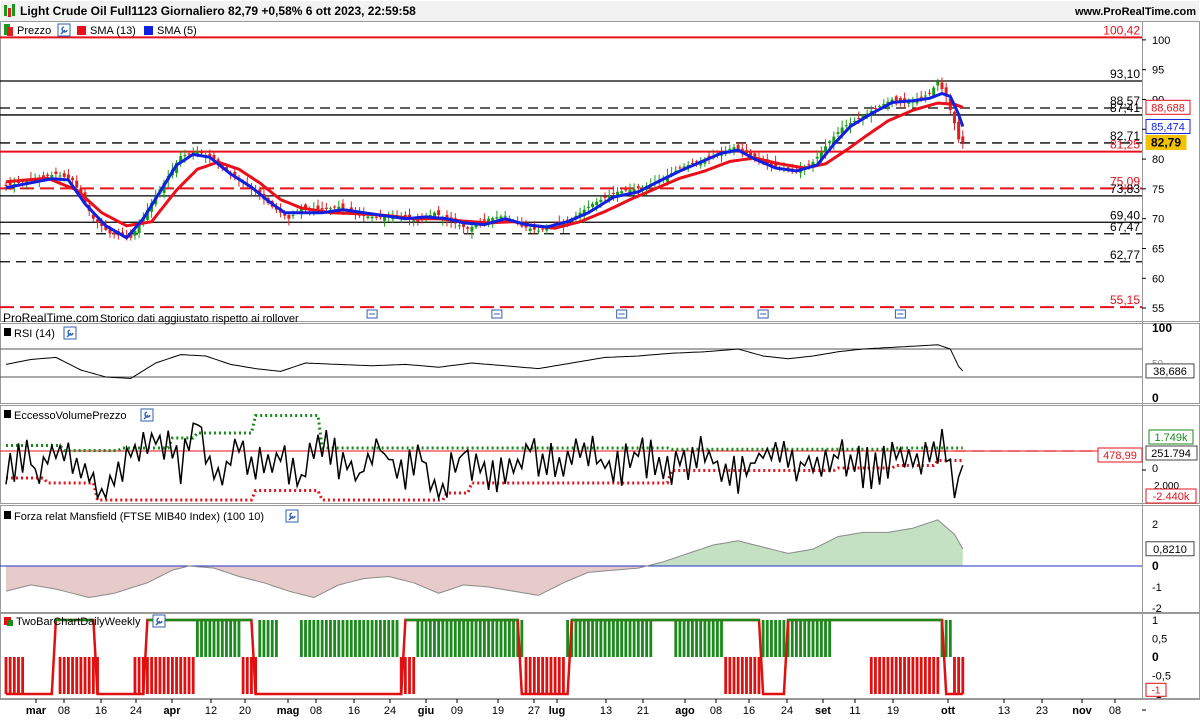  Describe the element at coordinates (1158, 279) in the screenshot. I see `price-tick-label-8: 60` at that location.